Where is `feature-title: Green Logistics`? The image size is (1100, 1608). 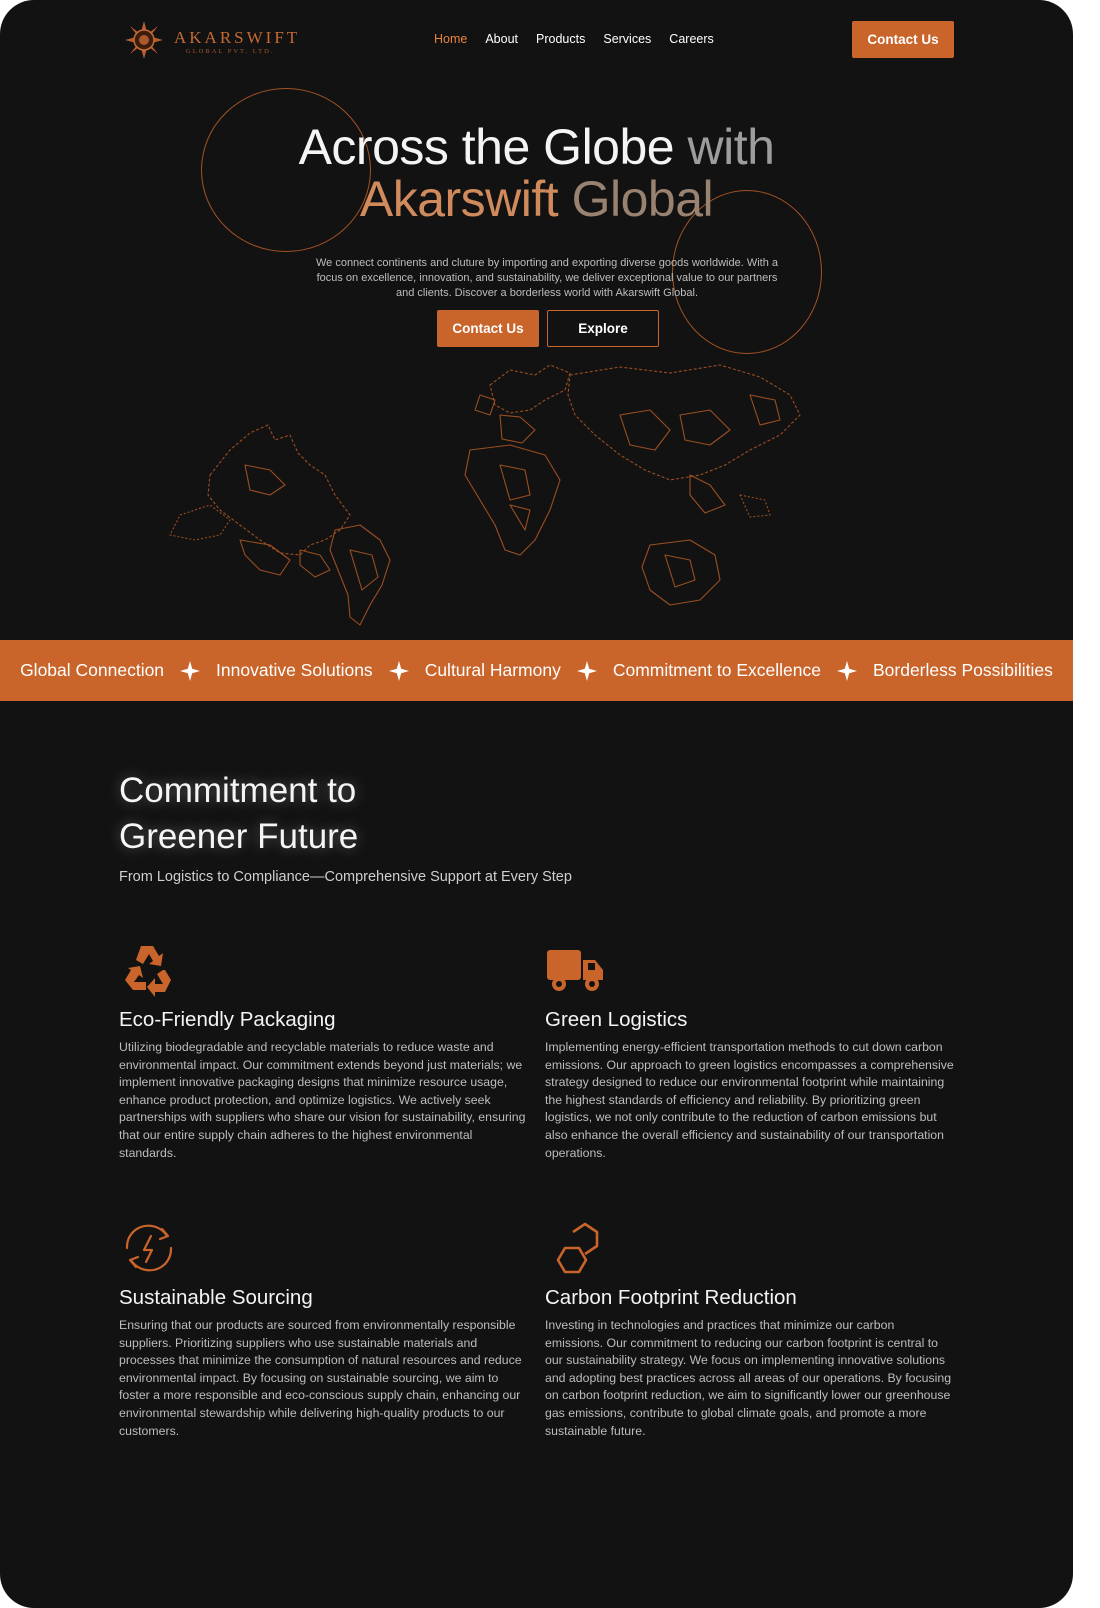 feature-title: Green Logistics is located at coordinates (616, 1019).